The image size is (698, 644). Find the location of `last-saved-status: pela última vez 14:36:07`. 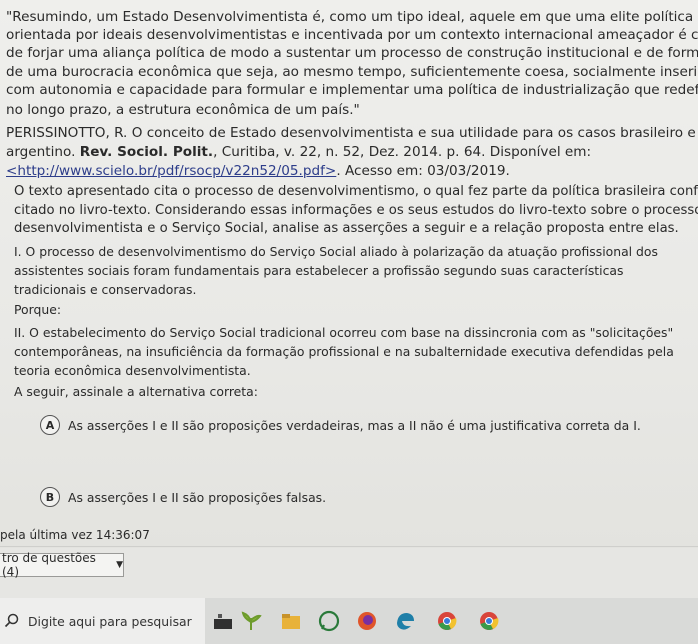

last-saved-status: pela última vez 14:36:07 is located at coordinates (75, 535).